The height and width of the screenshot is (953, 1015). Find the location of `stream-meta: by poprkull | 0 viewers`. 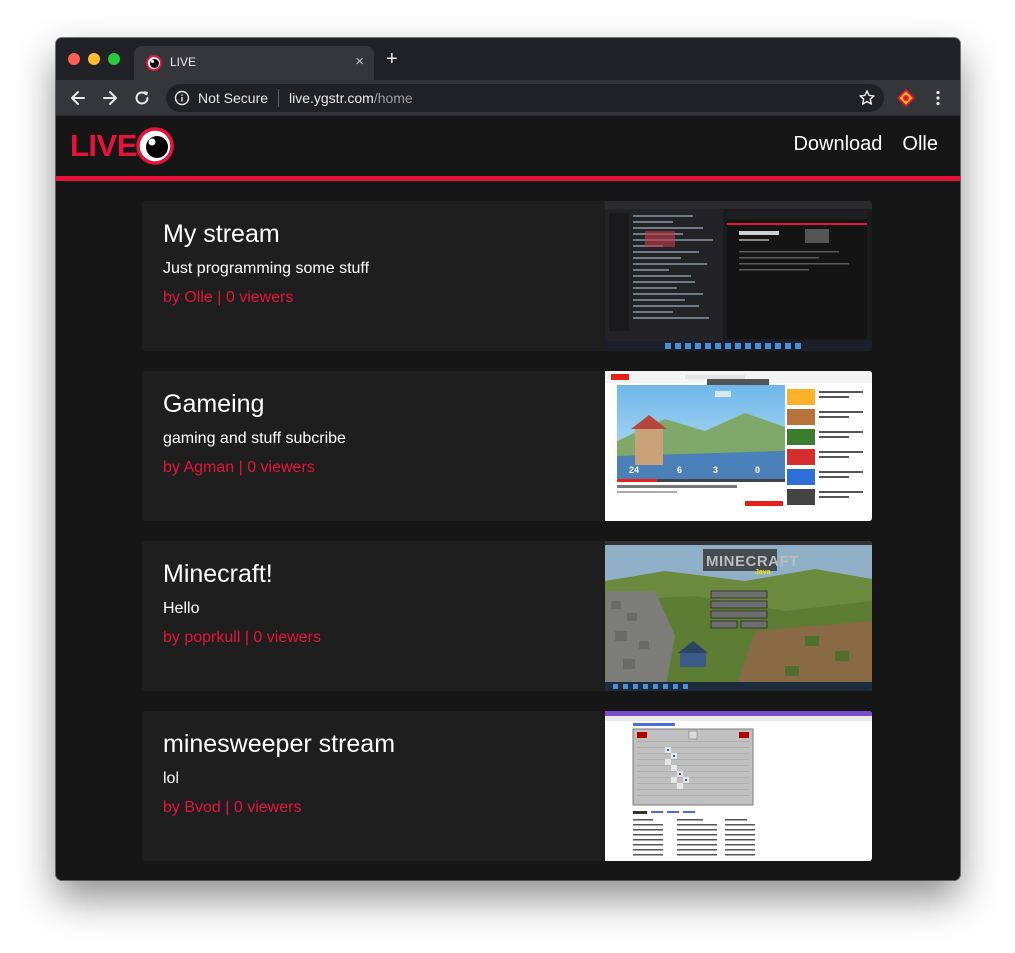

stream-meta: by poprkull | 0 viewers is located at coordinates (242, 637).